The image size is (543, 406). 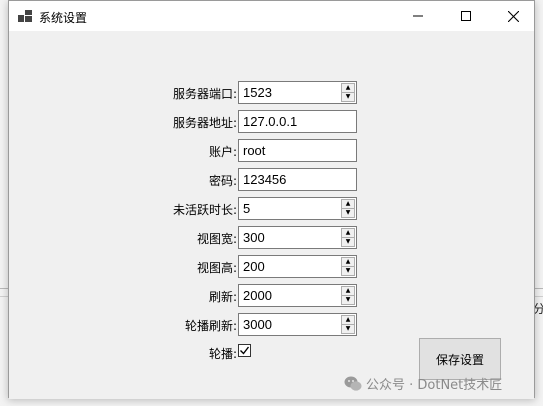 I want to click on maximize-icon, so click(x=466, y=16).